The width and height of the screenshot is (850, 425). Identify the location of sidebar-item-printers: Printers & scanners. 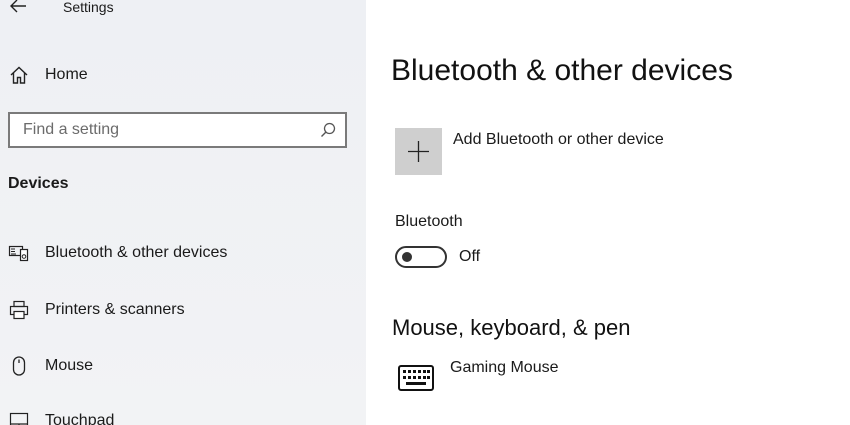
(96, 310).